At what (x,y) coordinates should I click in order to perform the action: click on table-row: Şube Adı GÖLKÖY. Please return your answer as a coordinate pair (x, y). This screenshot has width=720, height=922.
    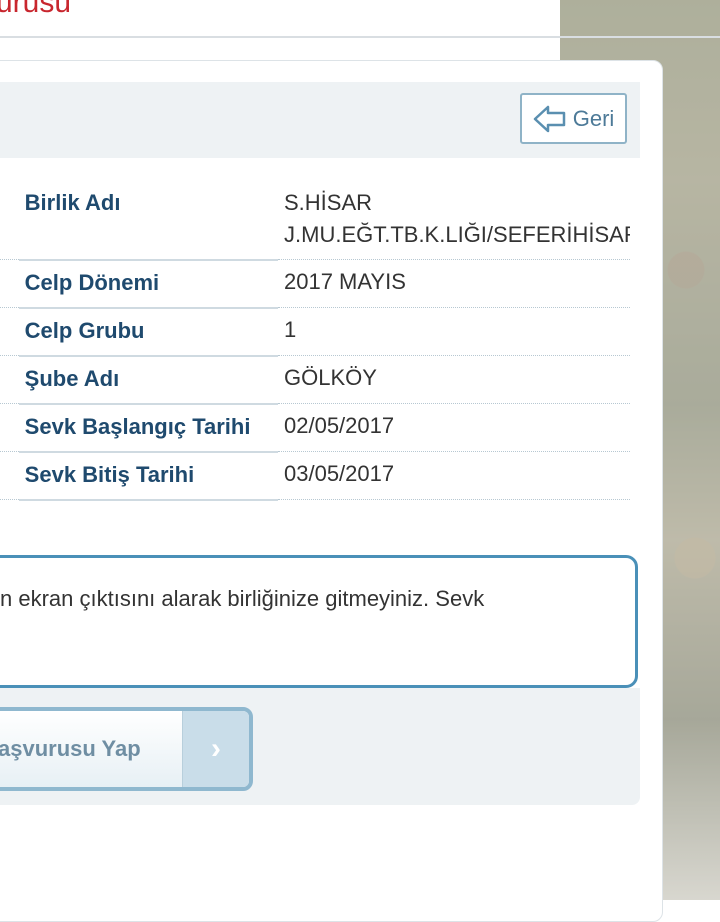
    Looking at the image, I should click on (315, 380).